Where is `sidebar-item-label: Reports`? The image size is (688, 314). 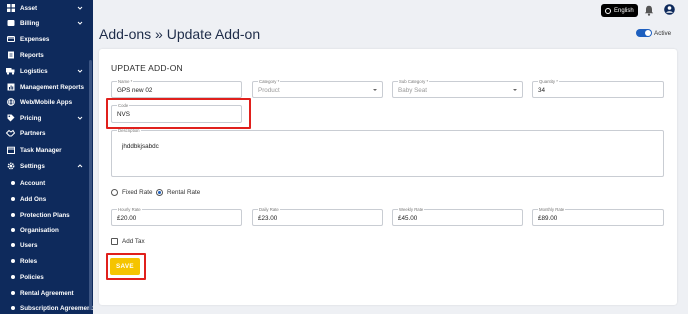
sidebar-item-label: Reports is located at coordinates (32, 55).